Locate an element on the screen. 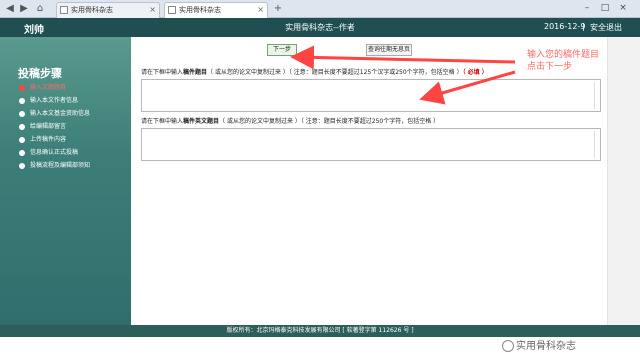  footer: 版权所有：北京玛格泰克科技发展有限公司 [ 软著登字第 112626 号 ] is located at coordinates (320, 331).